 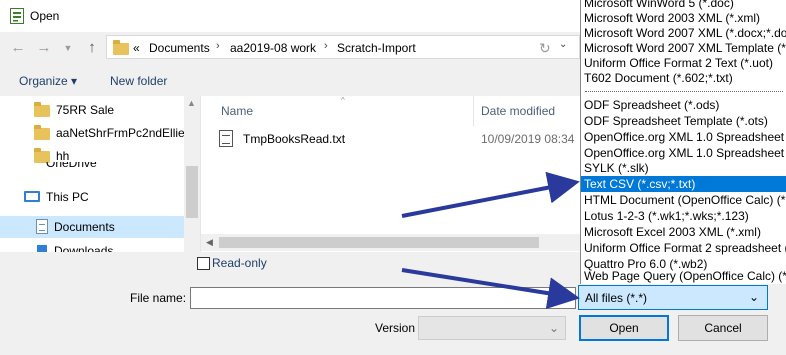 I want to click on file-type-option: Microsoft Word 2007 XML Template (*., so click(x=683, y=48).